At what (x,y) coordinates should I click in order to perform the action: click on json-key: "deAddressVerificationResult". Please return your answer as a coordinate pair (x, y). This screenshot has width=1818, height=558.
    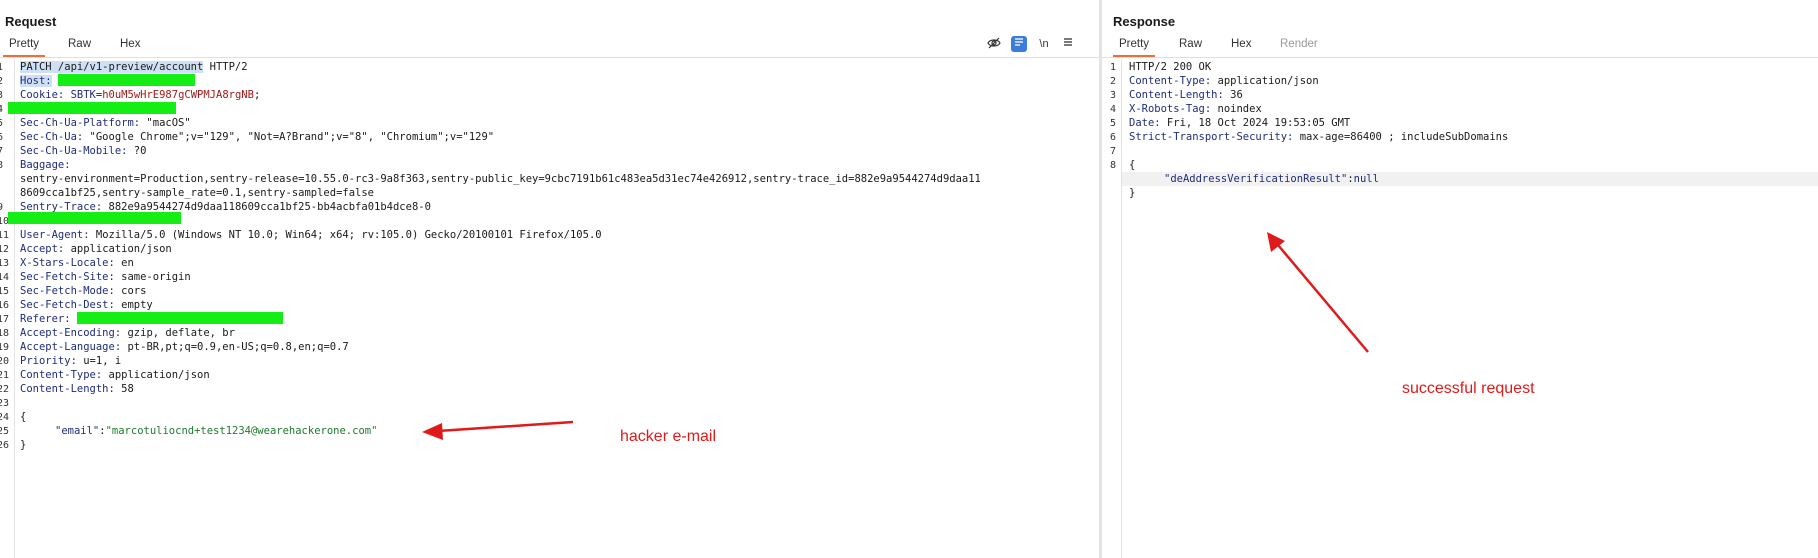
    Looking at the image, I should click on (1256, 179).